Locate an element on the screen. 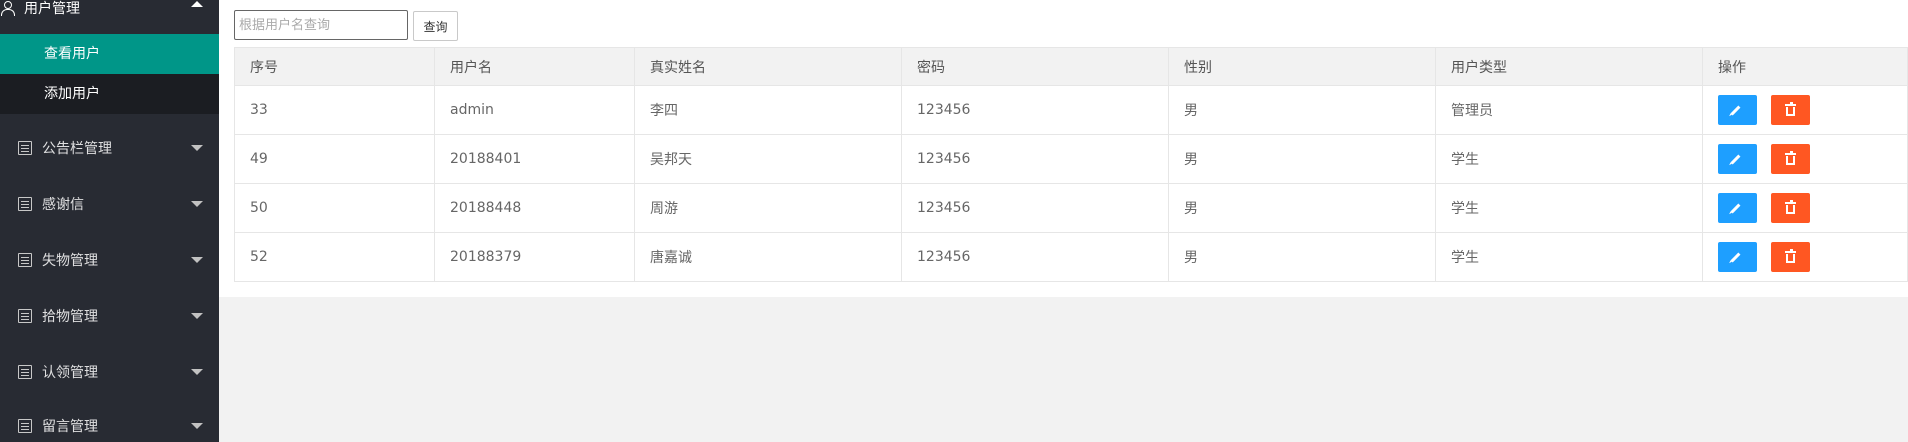 The image size is (1908, 442). cell-id: 49 is located at coordinates (334, 159).